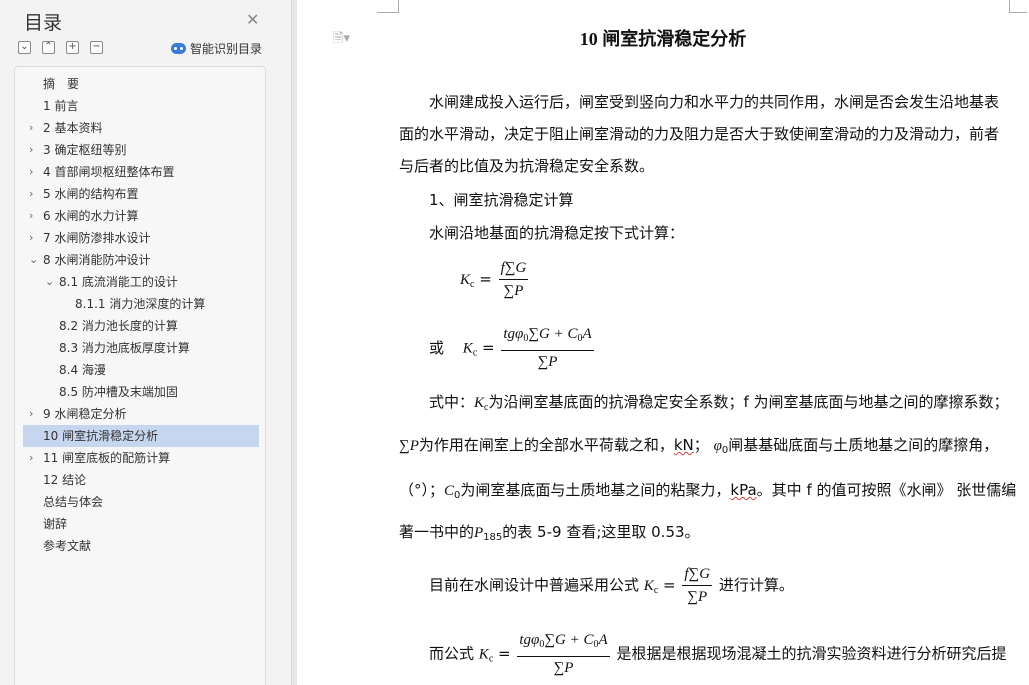 Image resolution: width=1029 pixels, height=685 pixels. Describe the element at coordinates (72, 47) in the screenshot. I see `add-heading-icon: +` at that location.